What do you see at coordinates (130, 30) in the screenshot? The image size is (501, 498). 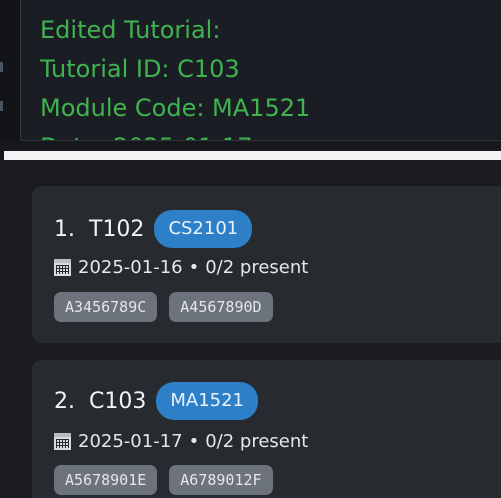 I see `result-line-title: Edited Tutorial:` at bounding box center [130, 30].